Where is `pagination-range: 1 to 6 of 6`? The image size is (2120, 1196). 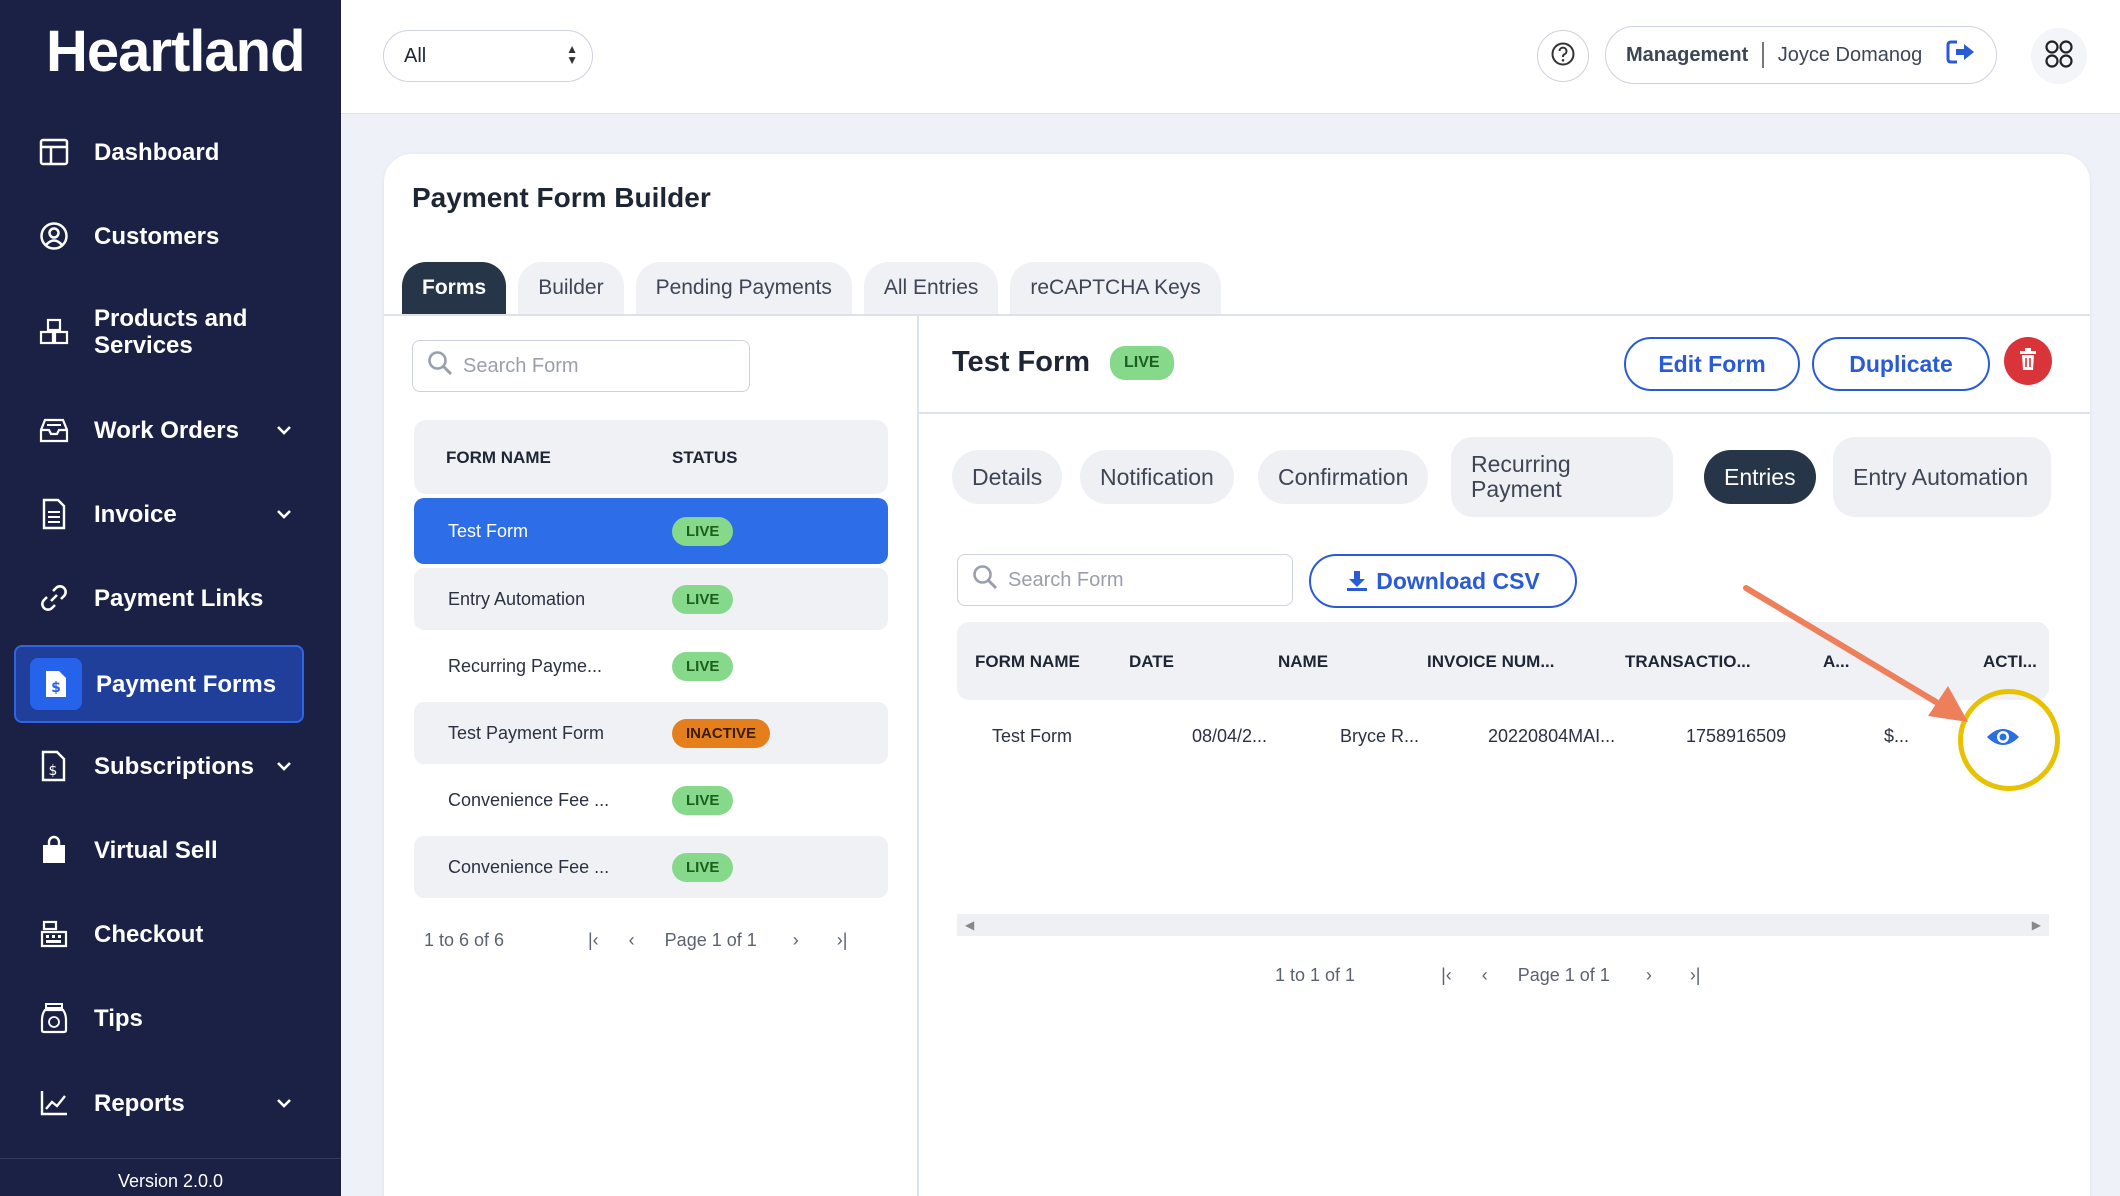
pagination-range: 1 to 6 of 6 is located at coordinates (464, 940).